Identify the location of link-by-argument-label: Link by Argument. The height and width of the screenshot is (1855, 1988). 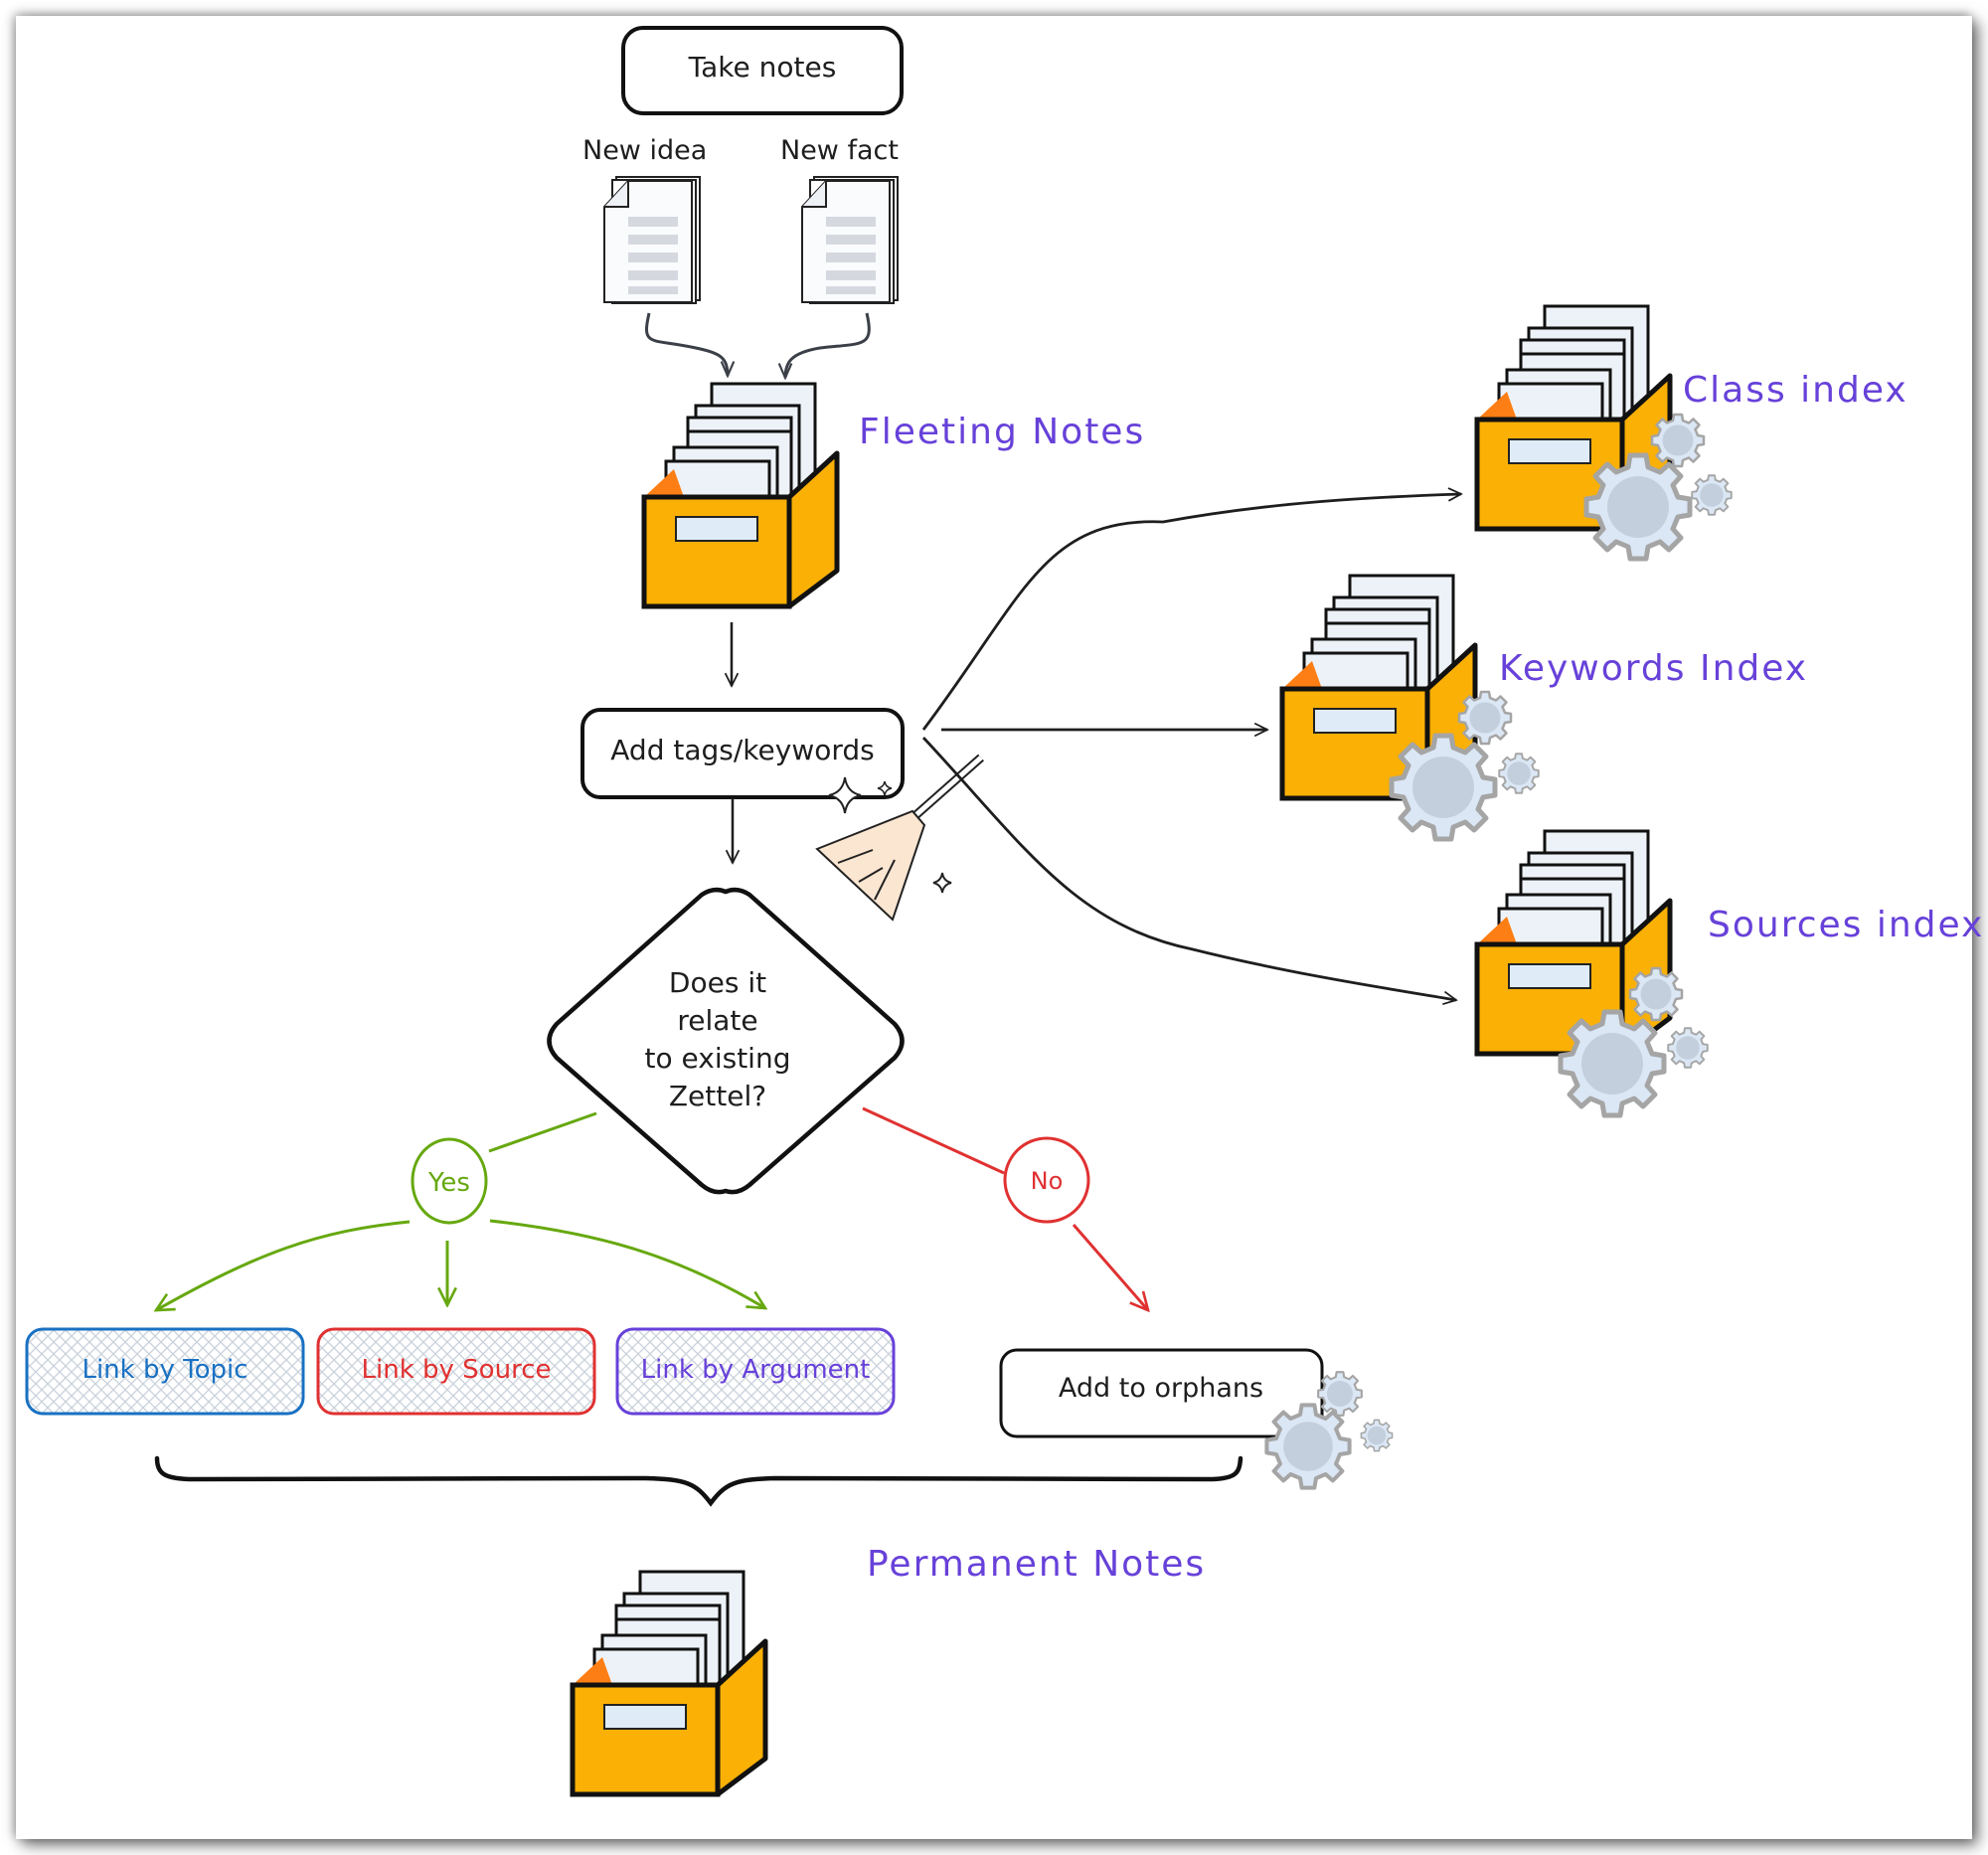
(756, 1370).